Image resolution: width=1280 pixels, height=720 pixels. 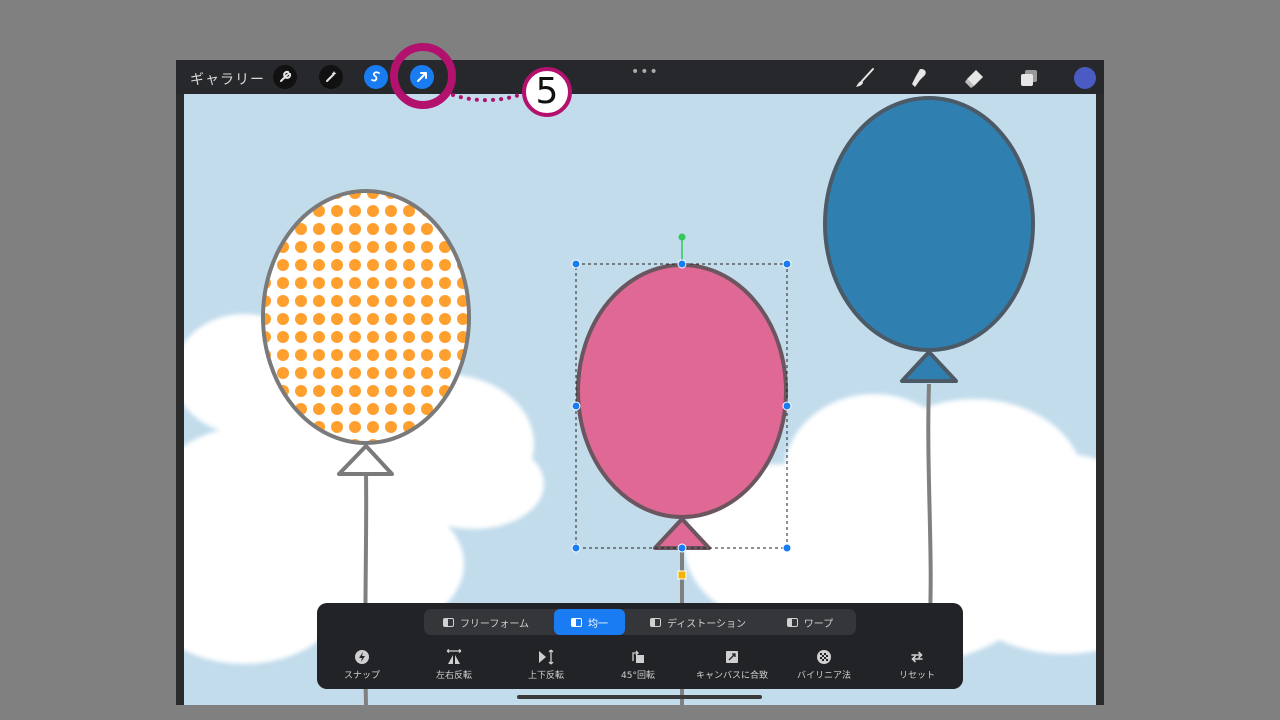 I want to click on snap-icon, so click(x=362, y=657).